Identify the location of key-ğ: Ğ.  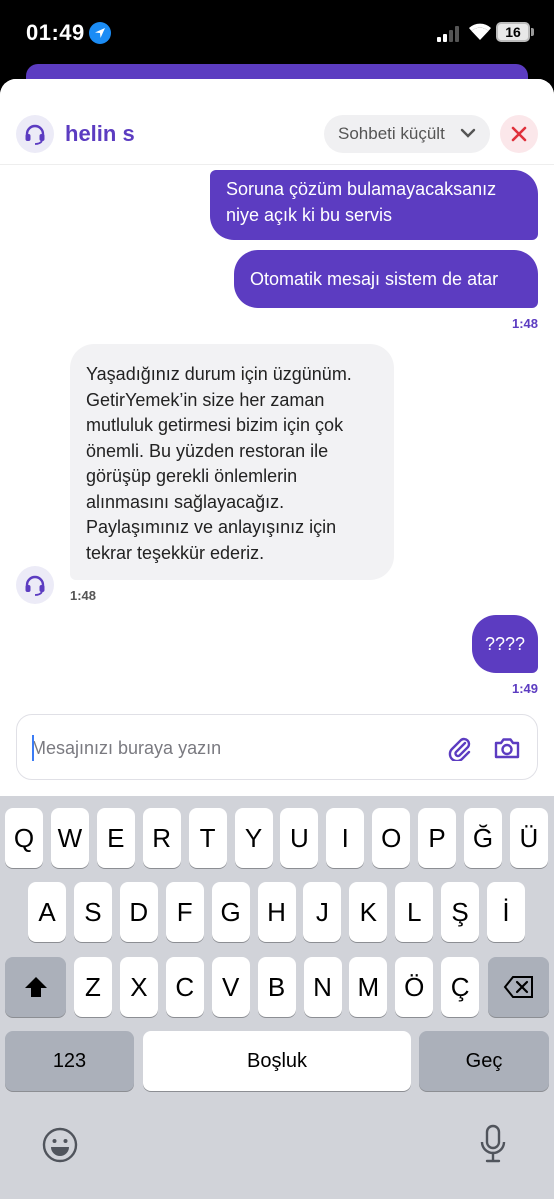
(483, 838).